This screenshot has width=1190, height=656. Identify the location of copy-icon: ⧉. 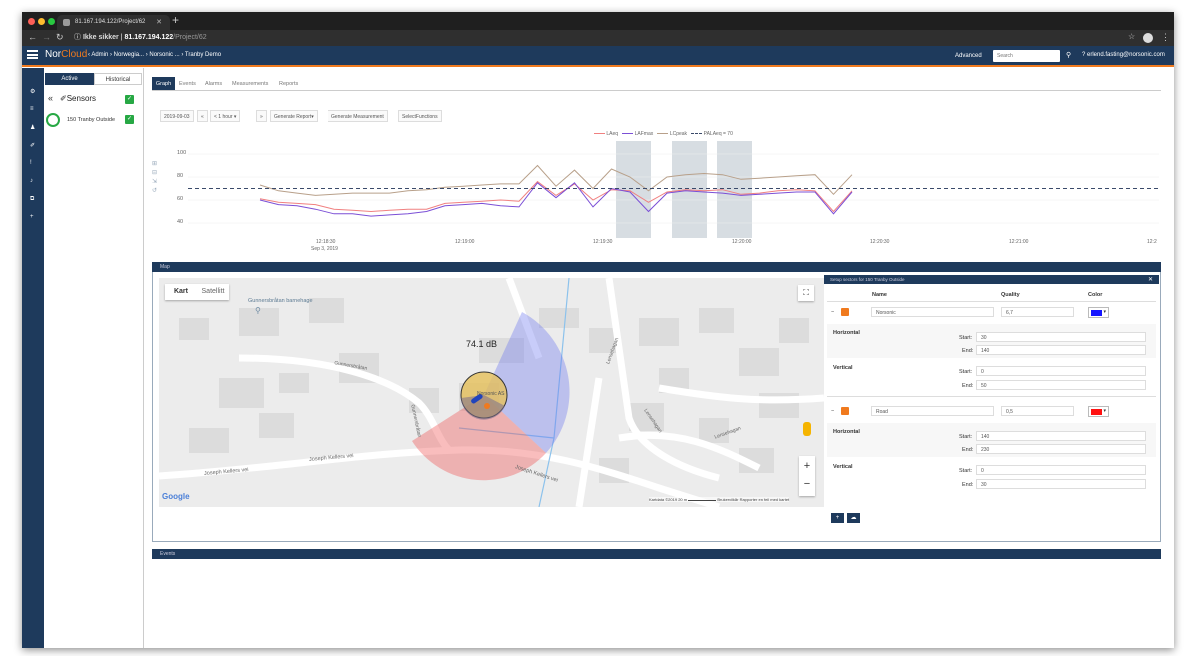
(32, 199).